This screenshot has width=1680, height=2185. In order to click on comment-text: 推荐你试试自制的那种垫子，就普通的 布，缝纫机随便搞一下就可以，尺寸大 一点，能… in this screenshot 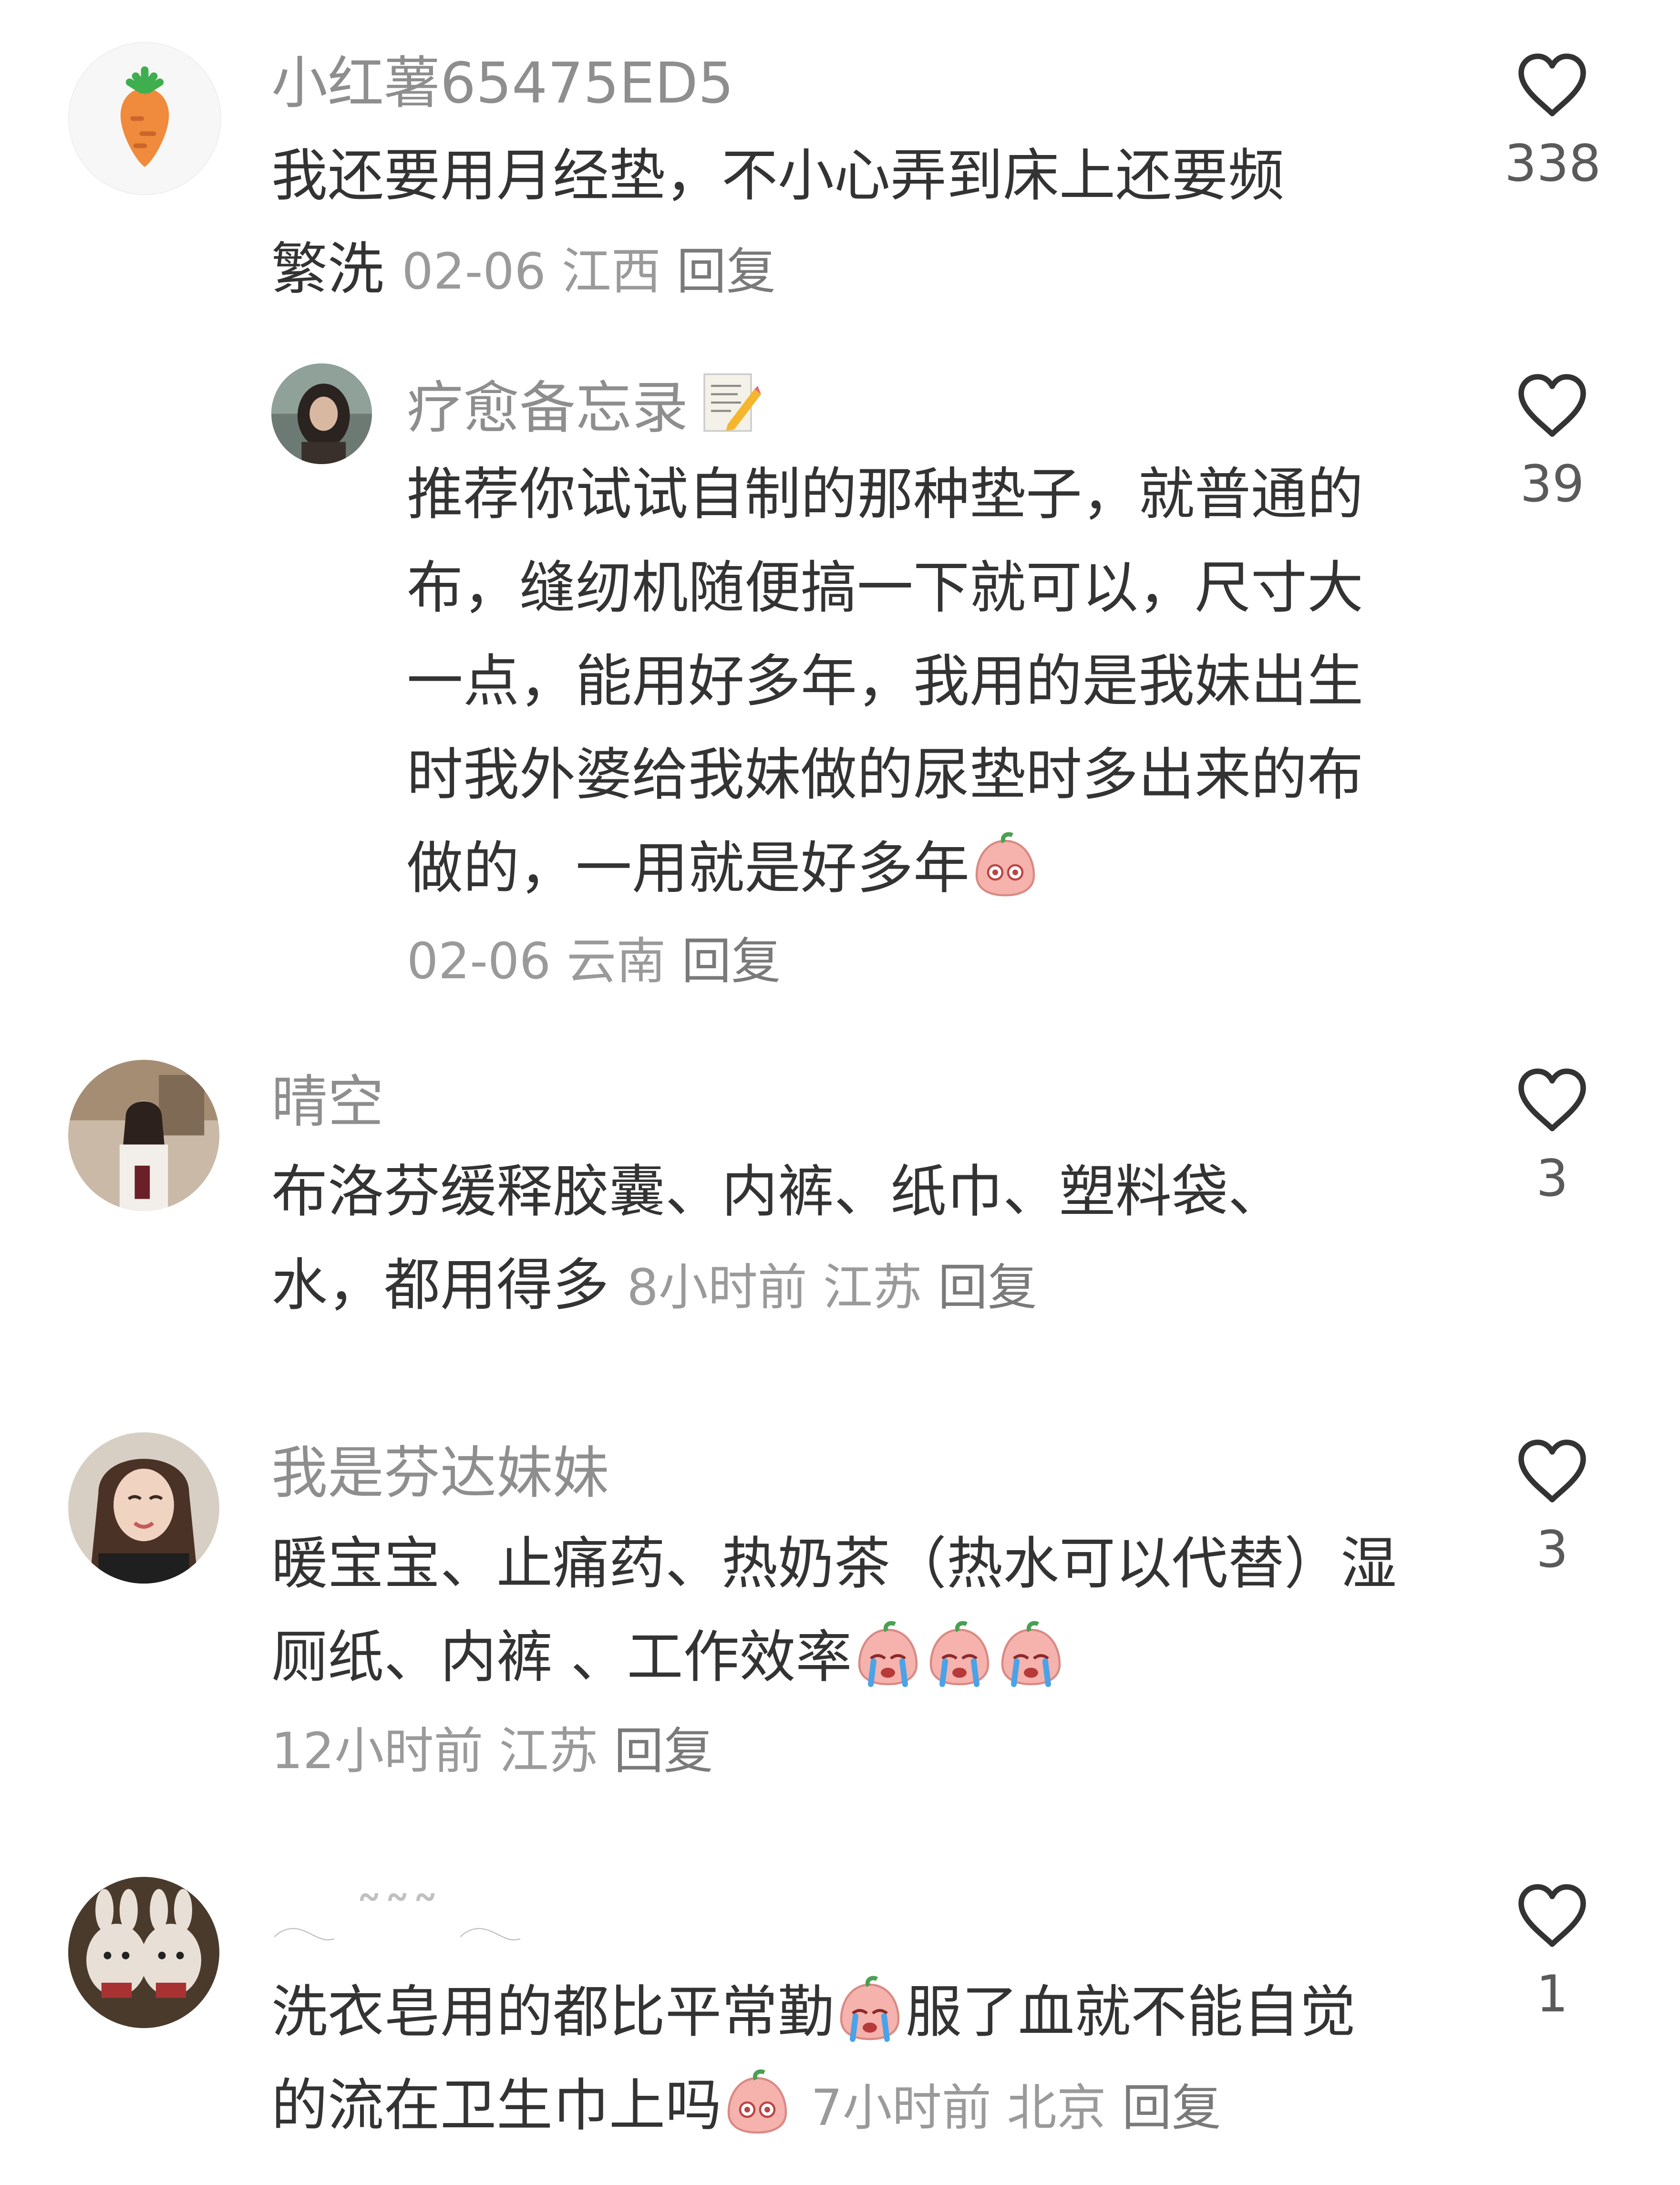, I will do `click(885, 681)`.